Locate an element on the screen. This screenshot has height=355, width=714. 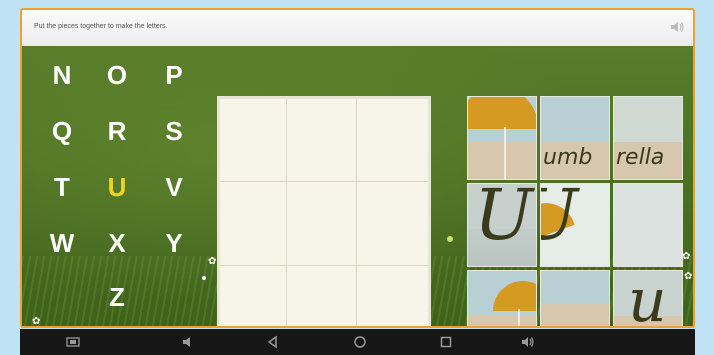
word-fragment: umb is located at coordinates (568, 157).